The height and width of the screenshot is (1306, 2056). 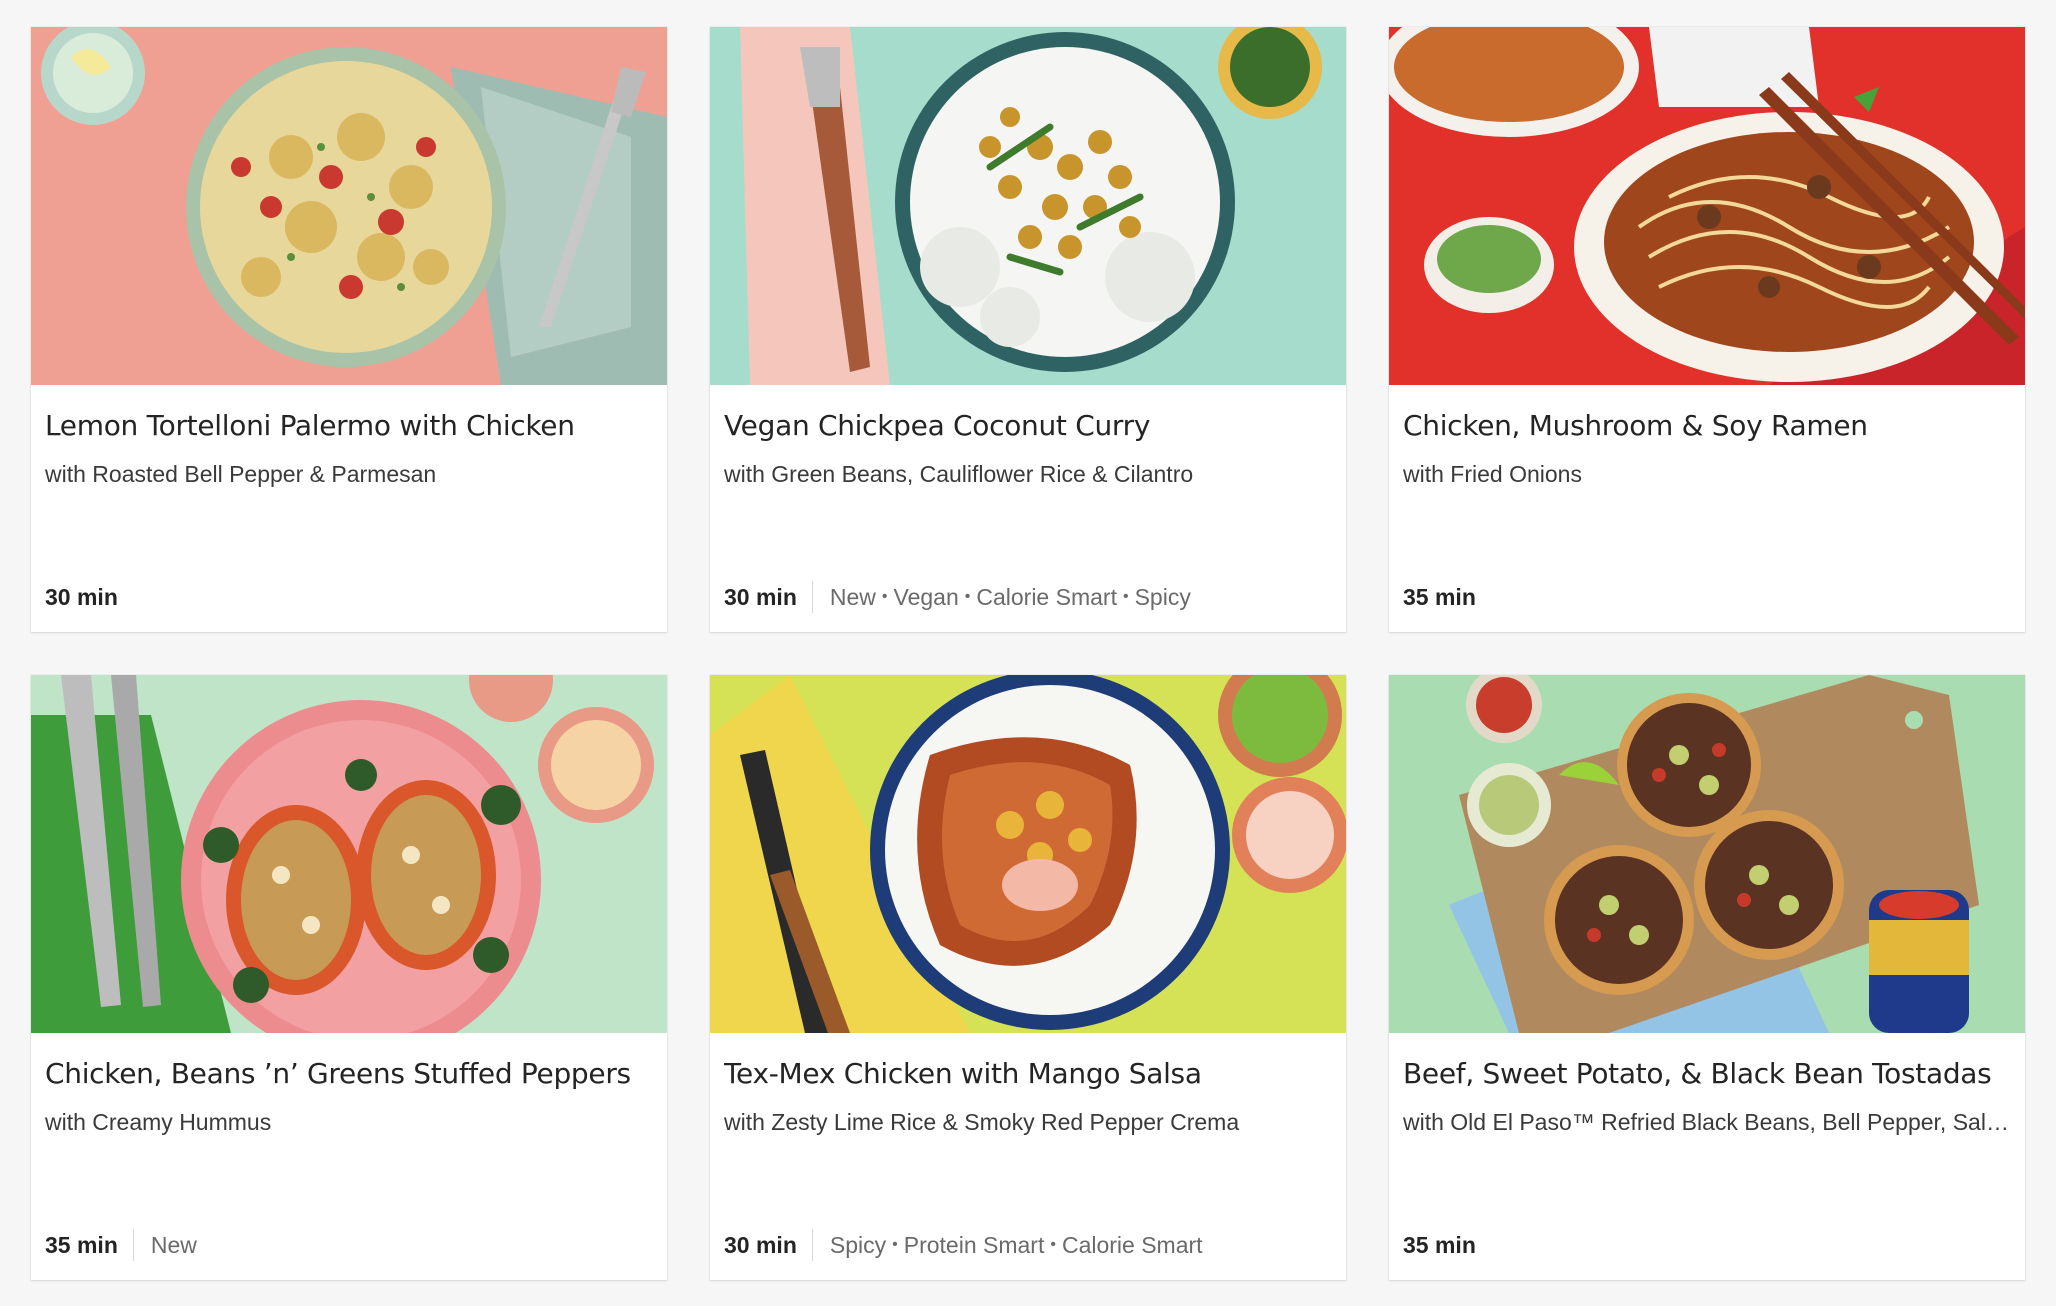 I want to click on recipe-title: Lemon Tortelloni Palermo with Chicken, so click(x=349, y=425).